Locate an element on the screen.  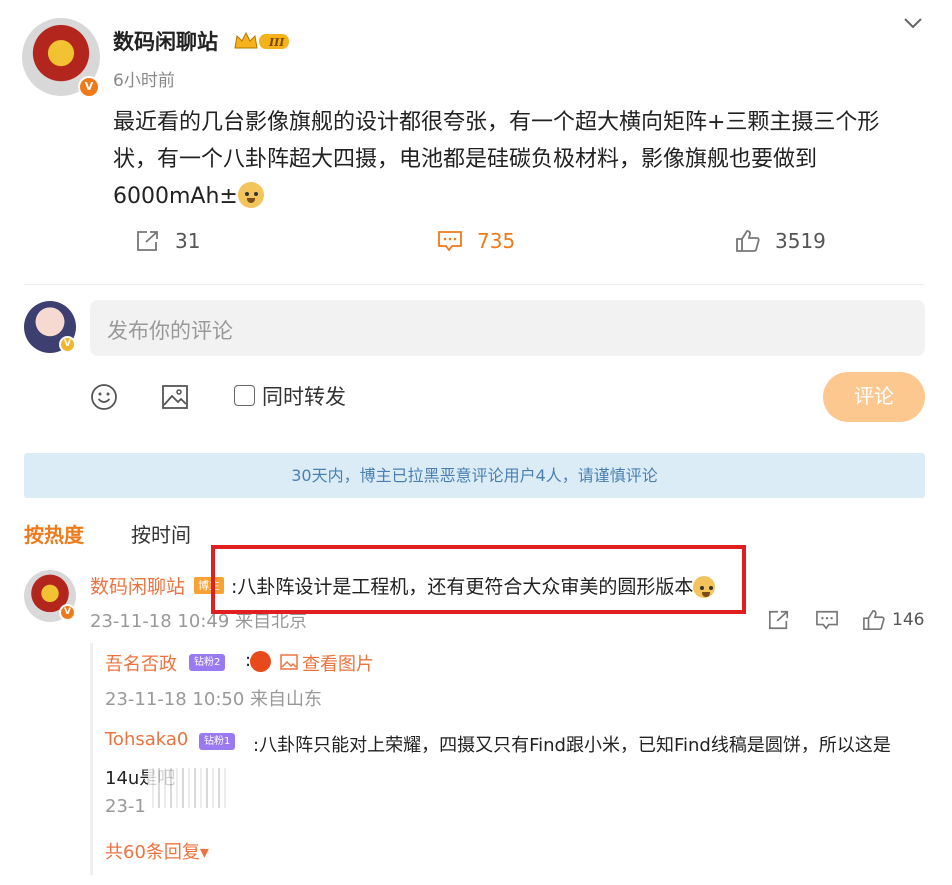
tab-sort-time: 按时间 is located at coordinates (161, 533).